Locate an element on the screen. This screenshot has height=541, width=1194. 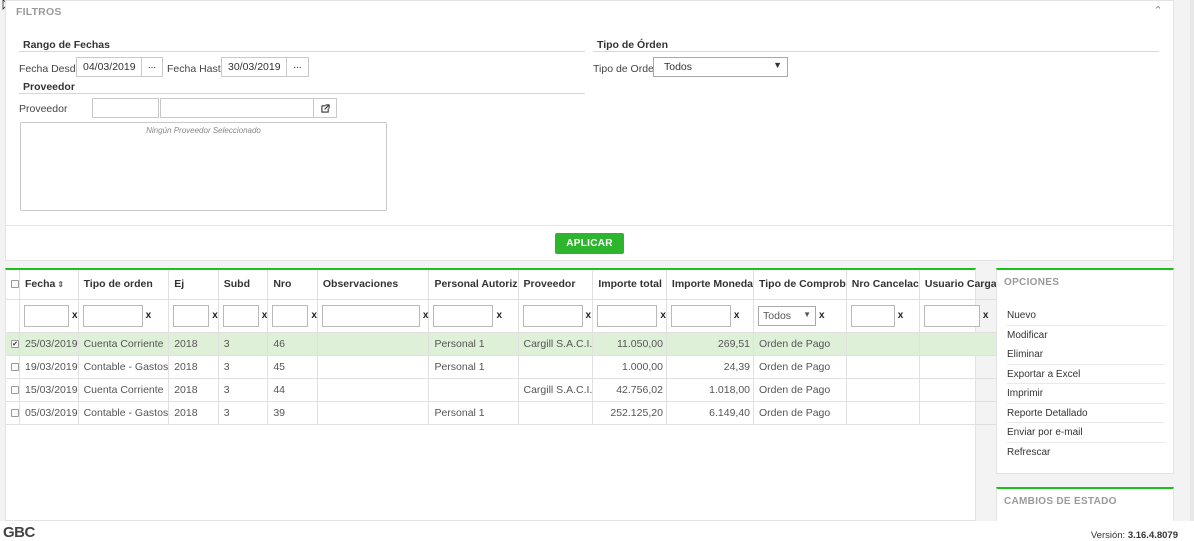
status-changes-title: CAMBIOS DE ESTADO is located at coordinates (1060, 501).